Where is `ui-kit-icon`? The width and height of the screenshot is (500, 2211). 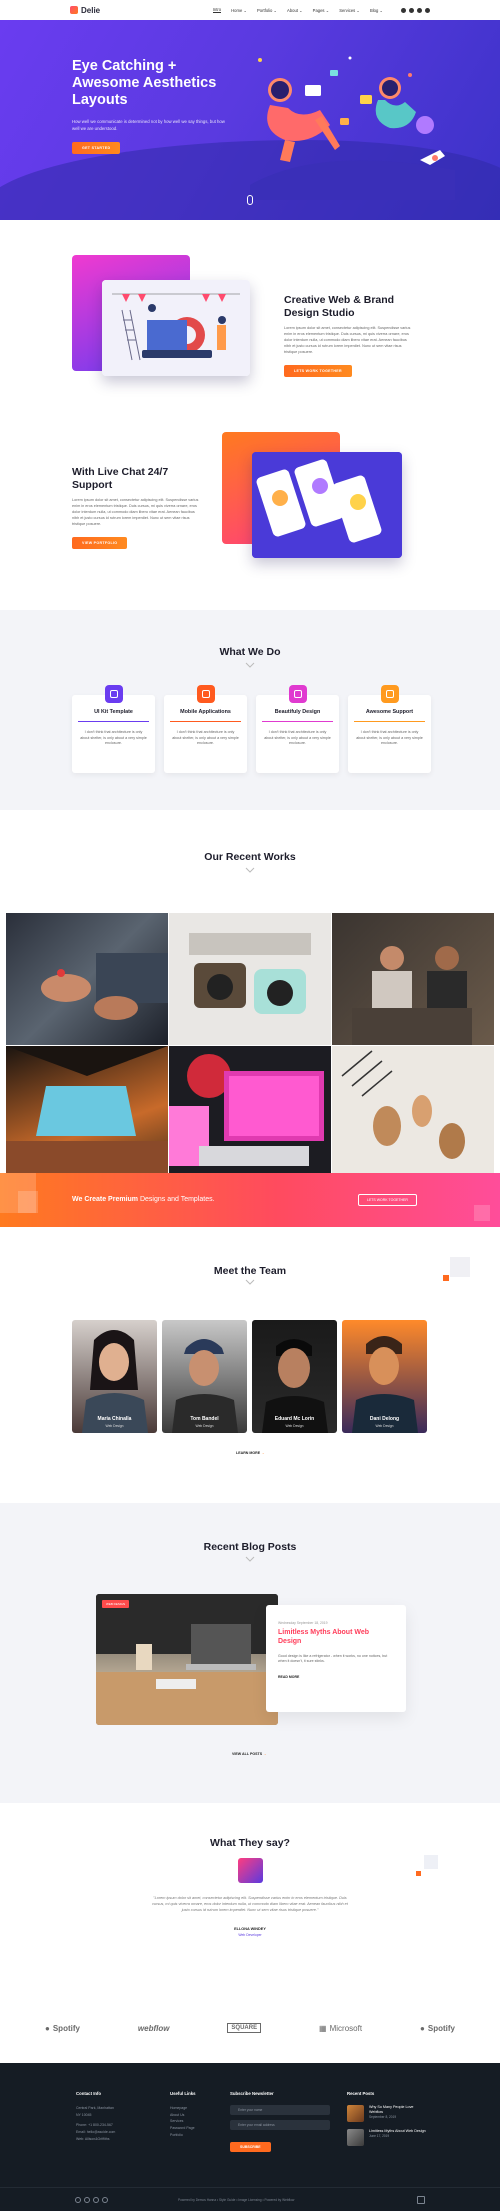 ui-kit-icon is located at coordinates (113, 694).